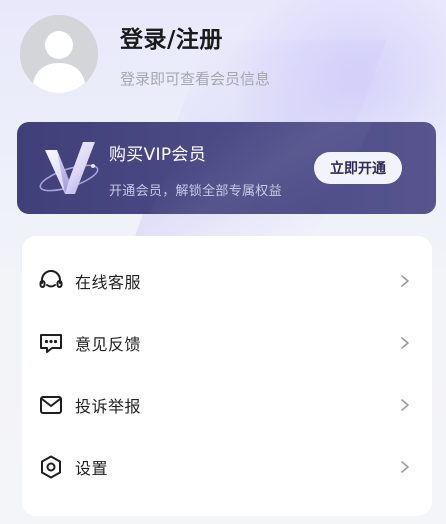 This screenshot has height=524, width=446. Describe the element at coordinates (195, 78) in the screenshot. I see `login-hint-text: 登录即可查看会员信息` at that location.